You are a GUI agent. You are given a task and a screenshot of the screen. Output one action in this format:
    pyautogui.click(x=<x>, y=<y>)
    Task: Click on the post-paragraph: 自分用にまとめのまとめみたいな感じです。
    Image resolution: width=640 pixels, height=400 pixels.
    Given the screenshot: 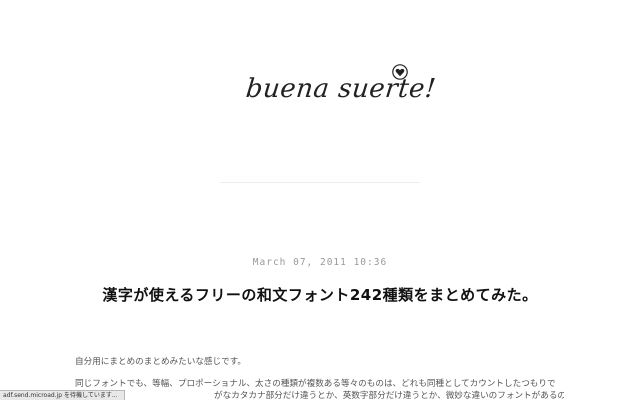 What is the action you would take?
    pyautogui.click(x=161, y=362)
    